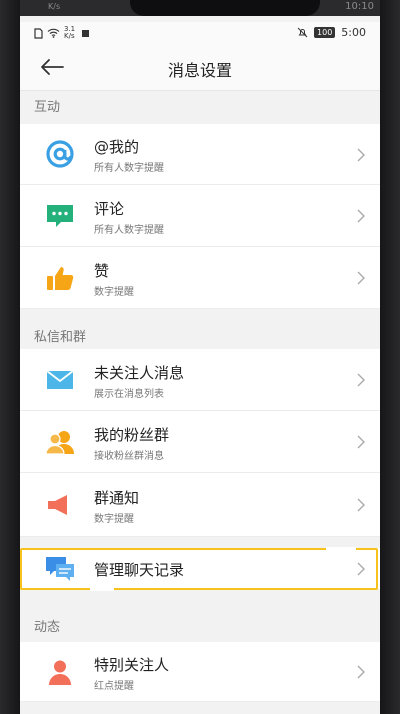 Image resolution: width=400 pixels, height=714 pixels. I want to click on chat-record-icon, so click(60, 569).